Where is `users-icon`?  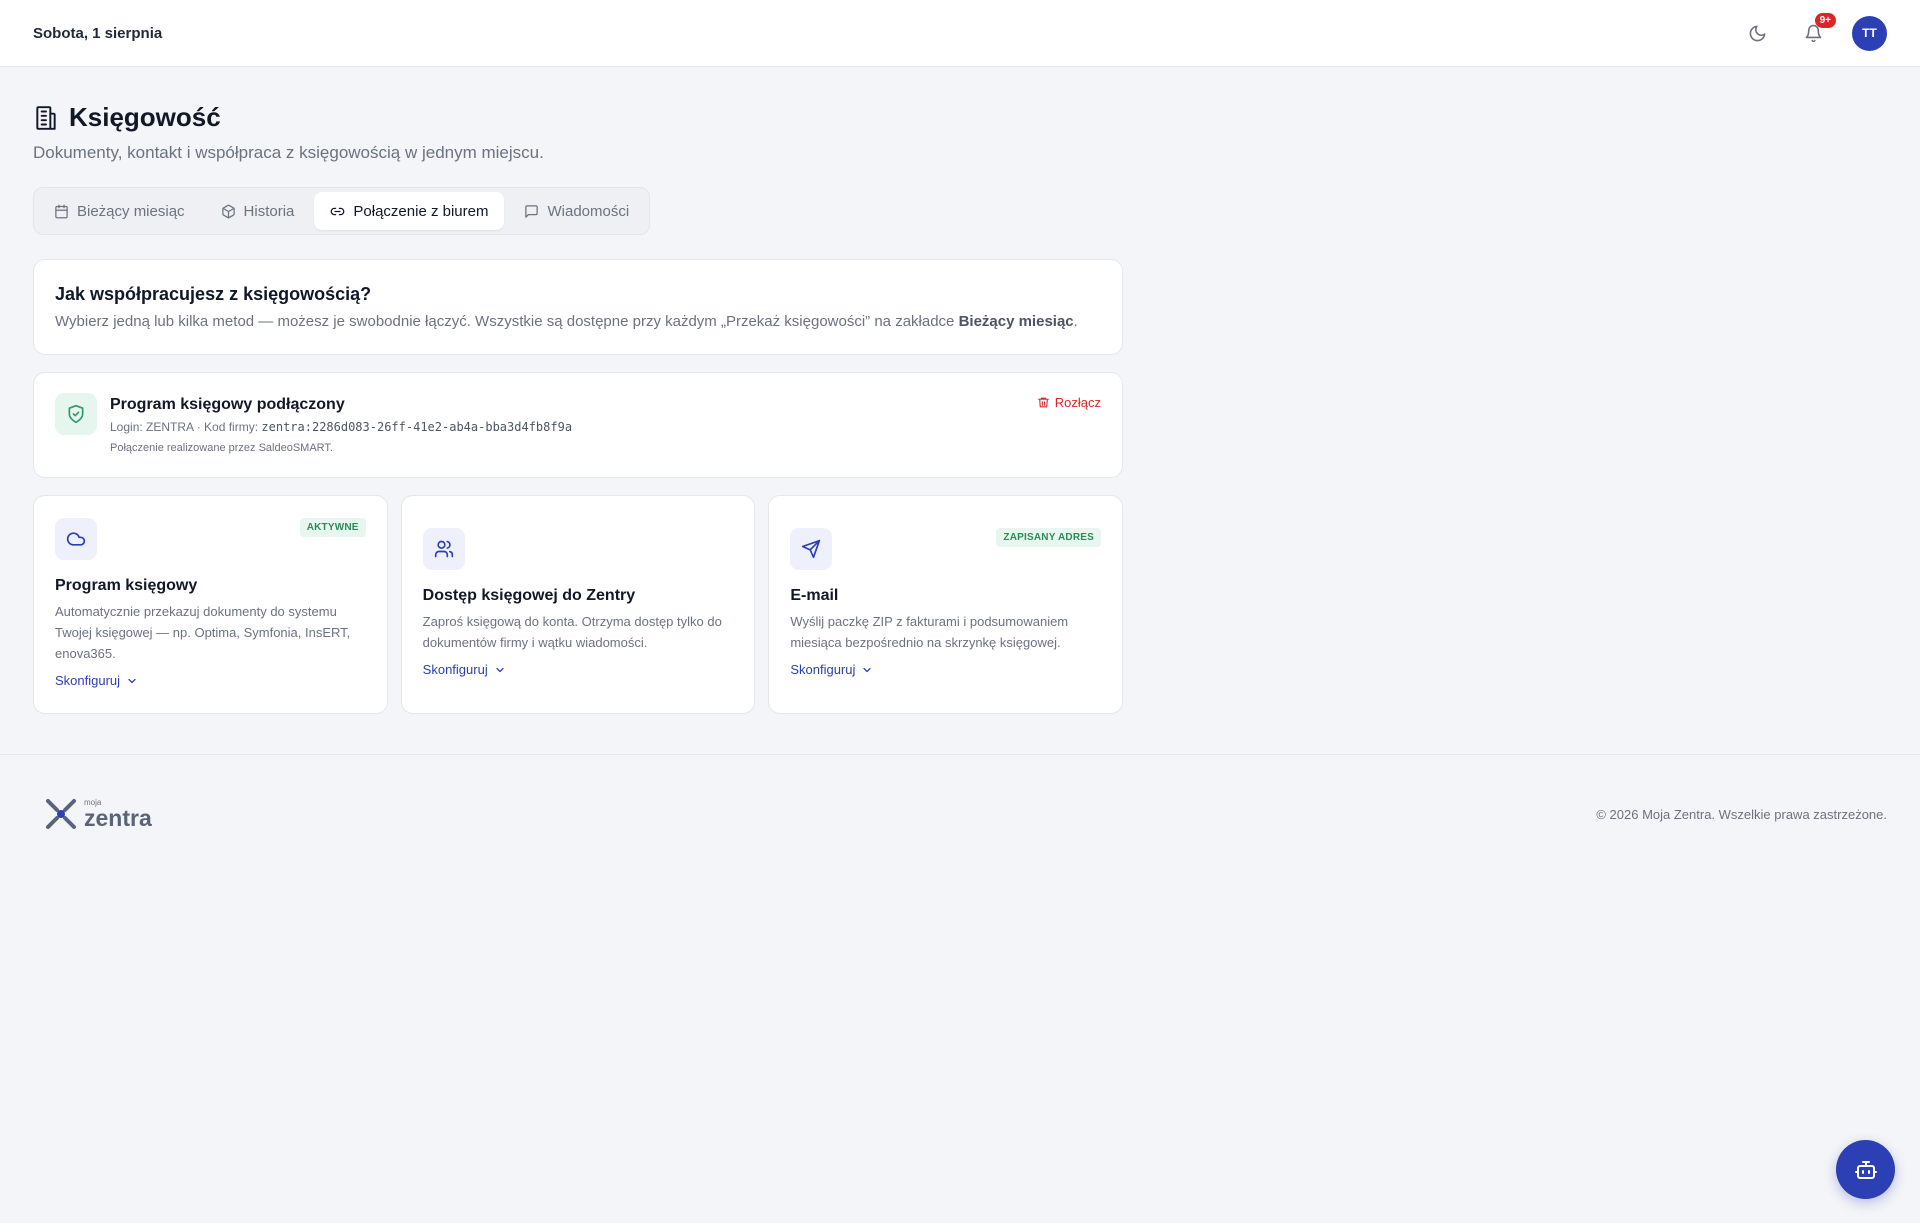 users-icon is located at coordinates (443, 549).